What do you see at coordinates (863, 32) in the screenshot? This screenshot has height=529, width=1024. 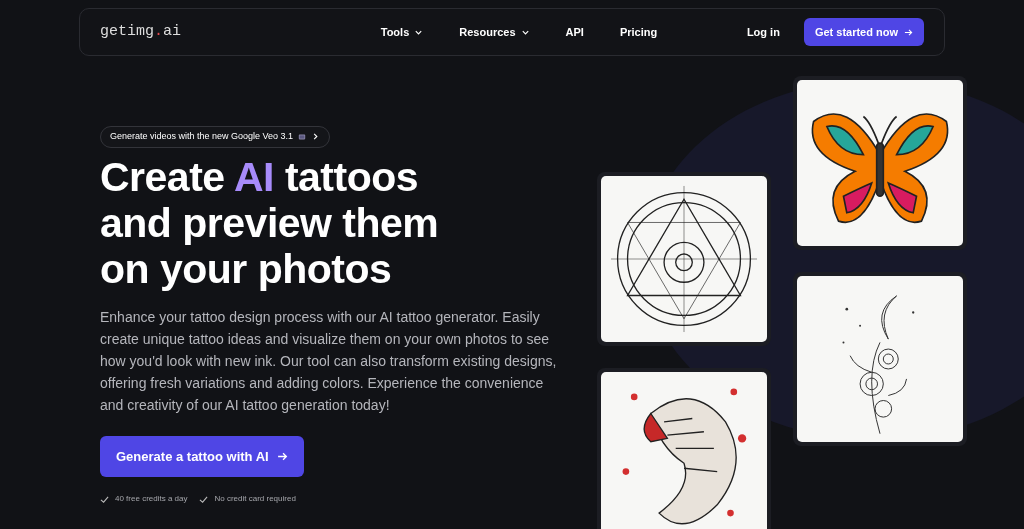 I see `get-started-button: Get started now` at bounding box center [863, 32].